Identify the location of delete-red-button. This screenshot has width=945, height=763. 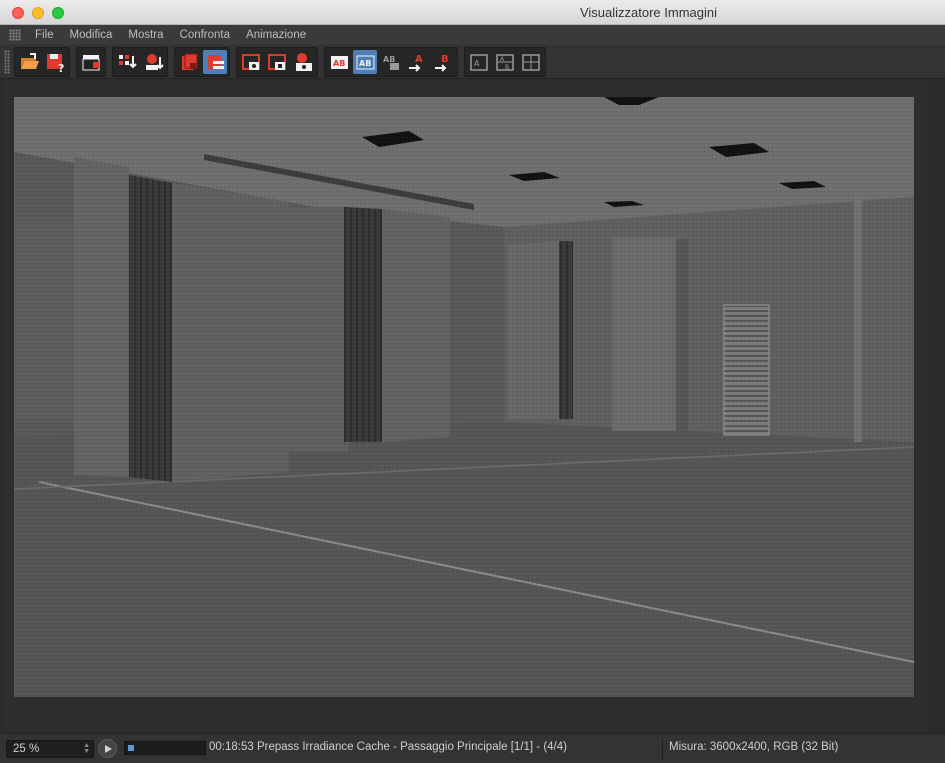
(189, 62).